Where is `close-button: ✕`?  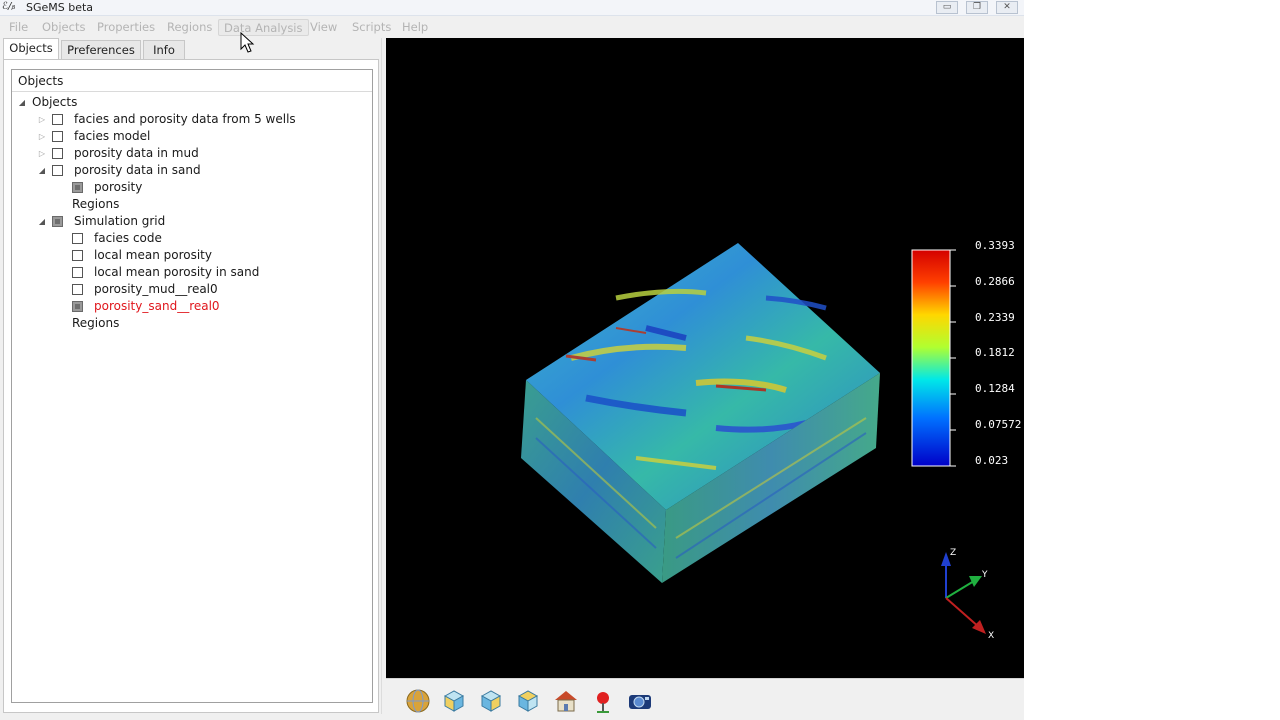
close-button: ✕ is located at coordinates (1007, 7).